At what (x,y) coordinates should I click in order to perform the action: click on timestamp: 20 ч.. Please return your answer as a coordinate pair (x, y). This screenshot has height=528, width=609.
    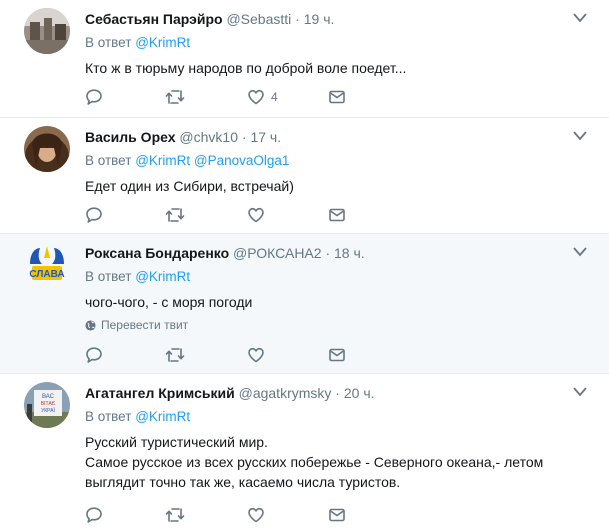
    Looking at the image, I should click on (359, 393).